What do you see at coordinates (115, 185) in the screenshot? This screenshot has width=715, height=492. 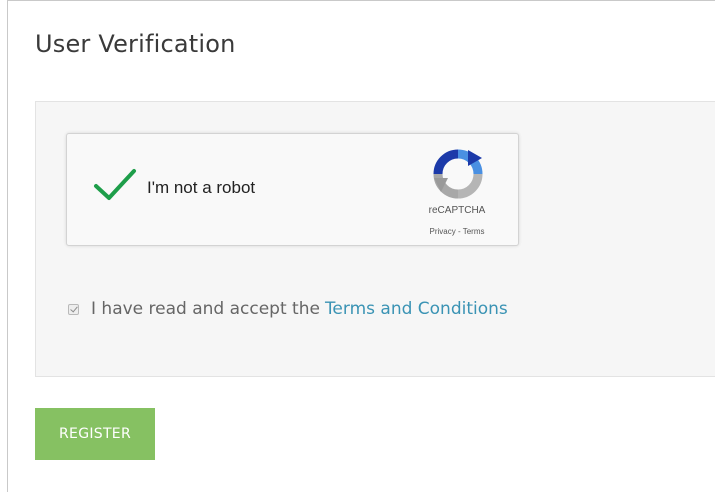 I see `checkmark-icon` at bounding box center [115, 185].